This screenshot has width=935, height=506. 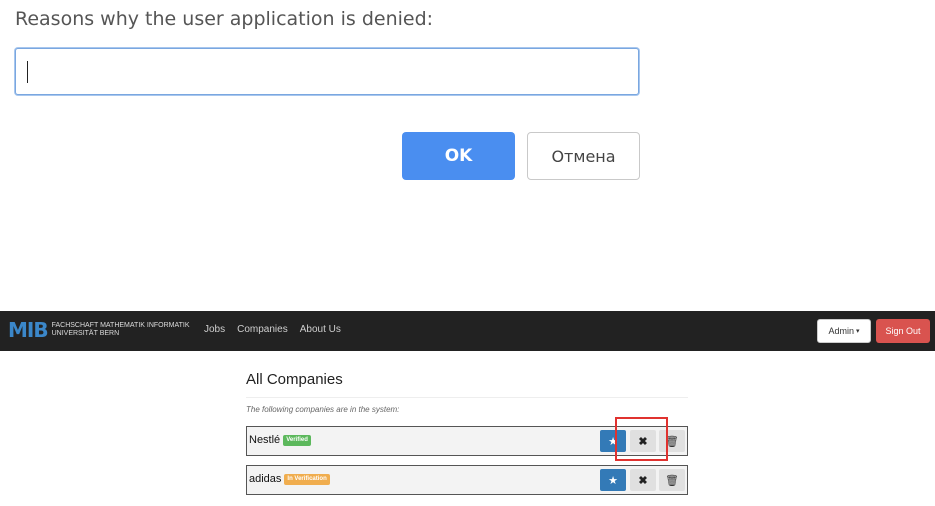 What do you see at coordinates (467, 397) in the screenshot?
I see `title-divider` at bounding box center [467, 397].